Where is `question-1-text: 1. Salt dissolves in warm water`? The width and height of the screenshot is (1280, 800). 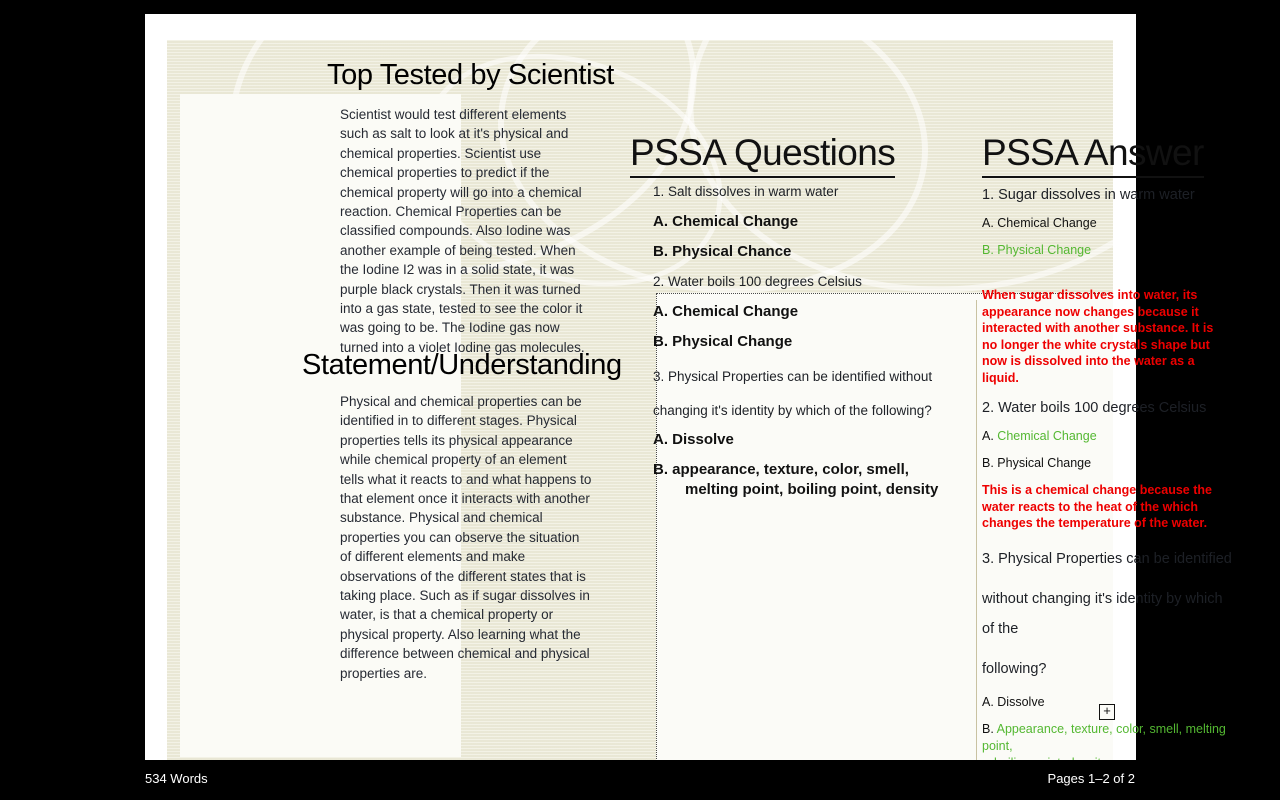
question-1-text: 1. Salt dissolves in warm water is located at coordinates (746, 191).